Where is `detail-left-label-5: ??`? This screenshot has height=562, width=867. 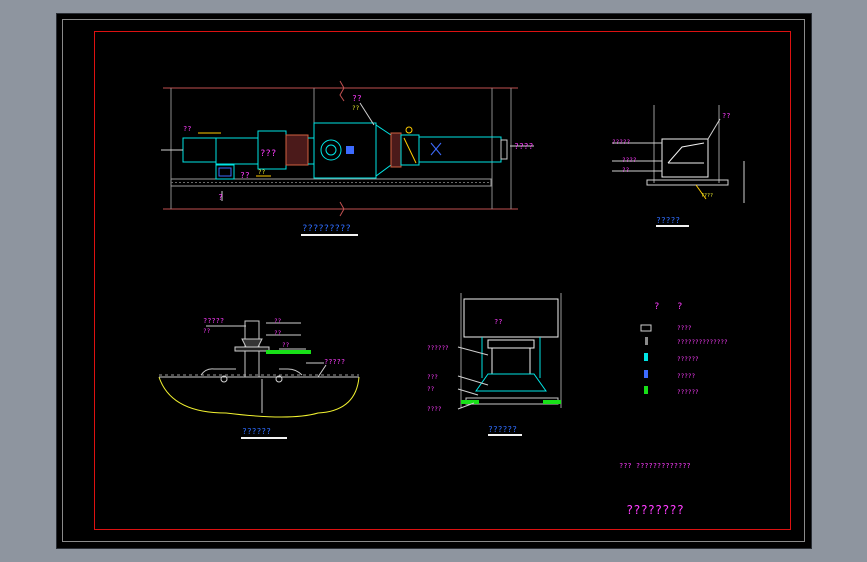 detail-left-label-5: ?? is located at coordinates (286, 345).